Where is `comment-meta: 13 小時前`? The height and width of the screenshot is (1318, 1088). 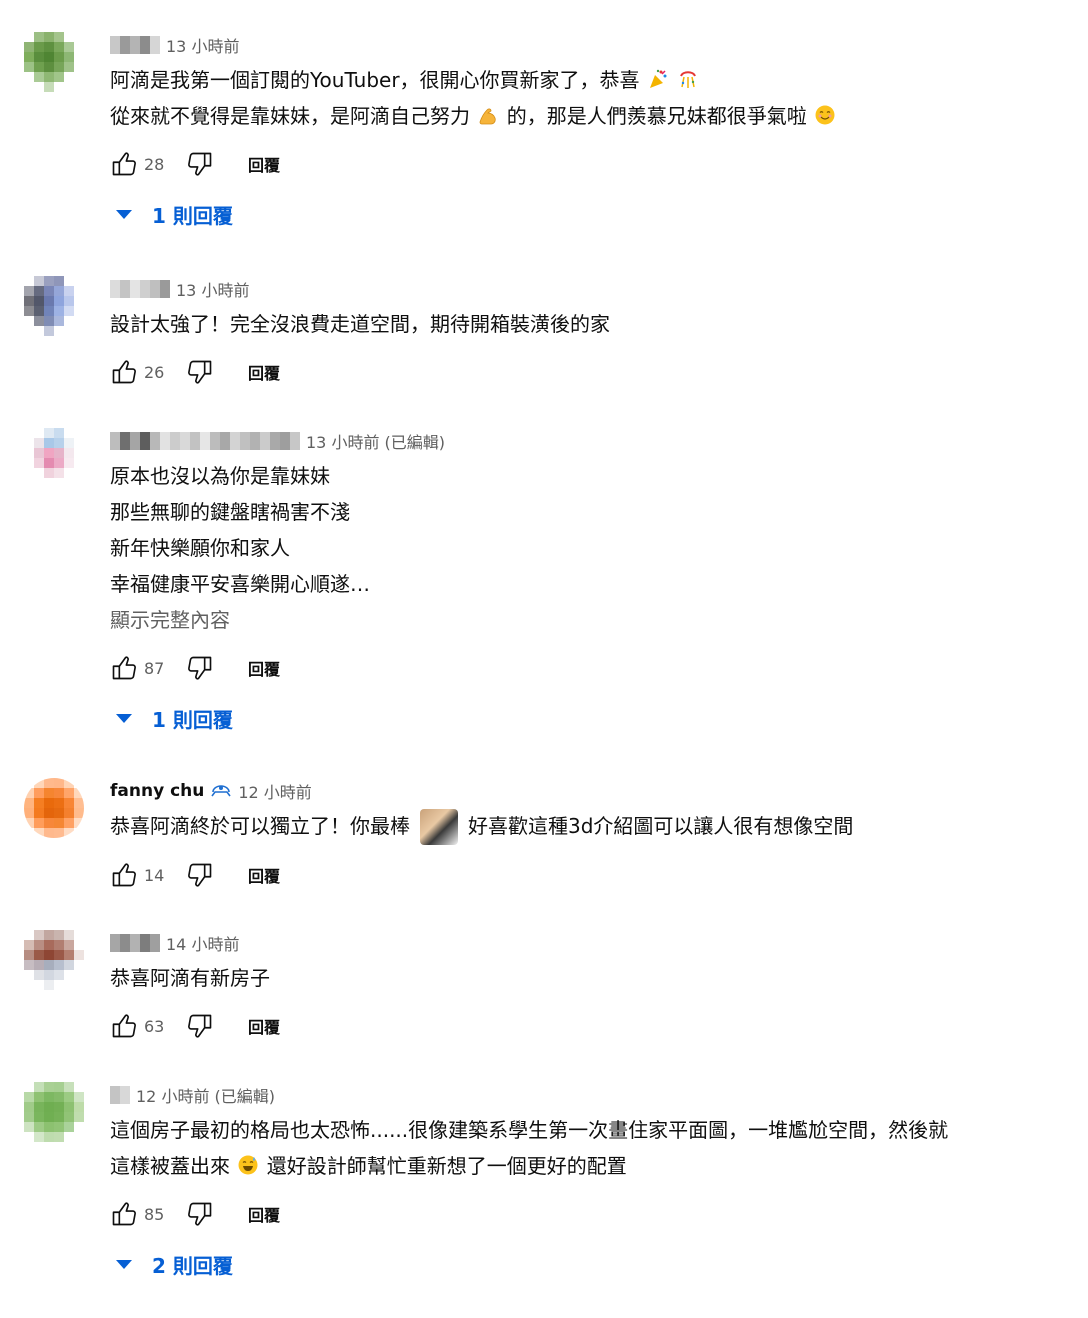
comment-meta: 13 小時前 is located at coordinates (579, 289).